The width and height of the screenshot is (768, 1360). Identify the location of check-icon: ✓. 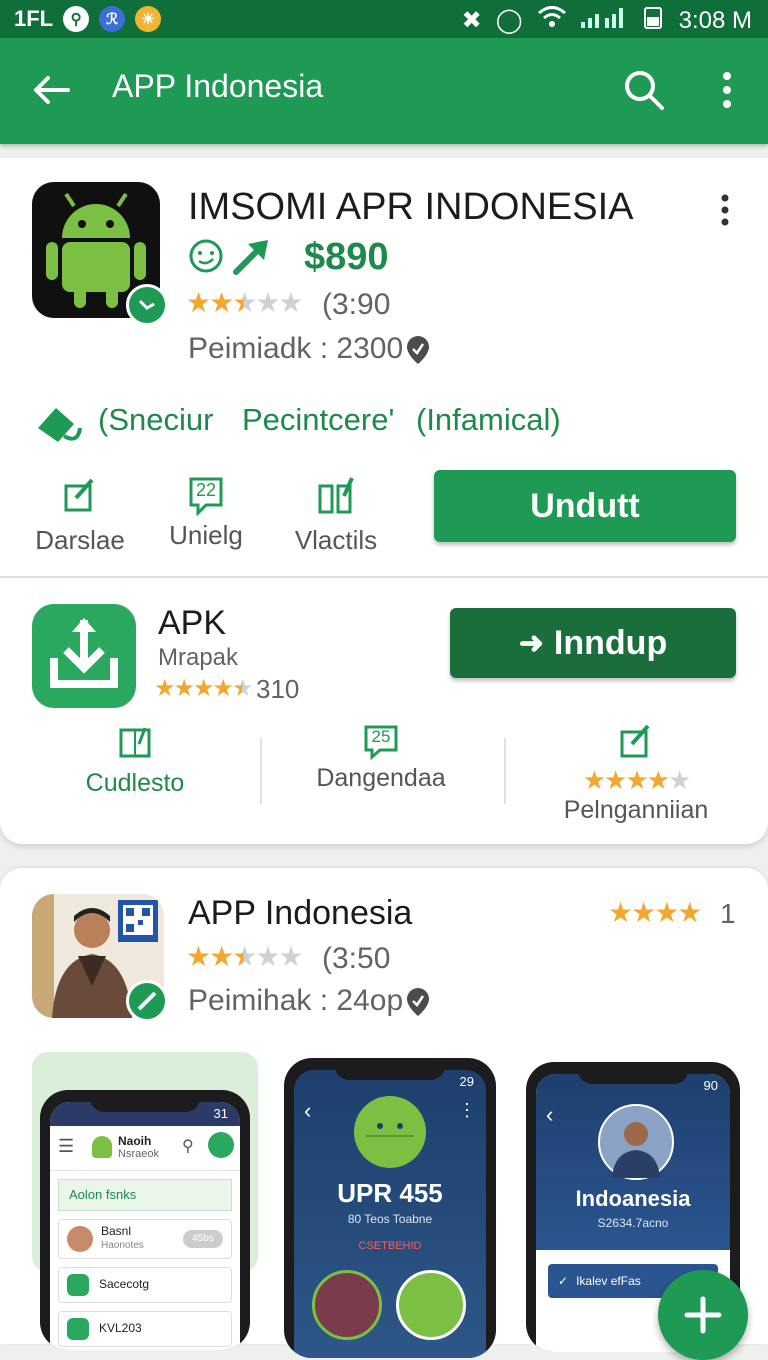
(563, 1281).